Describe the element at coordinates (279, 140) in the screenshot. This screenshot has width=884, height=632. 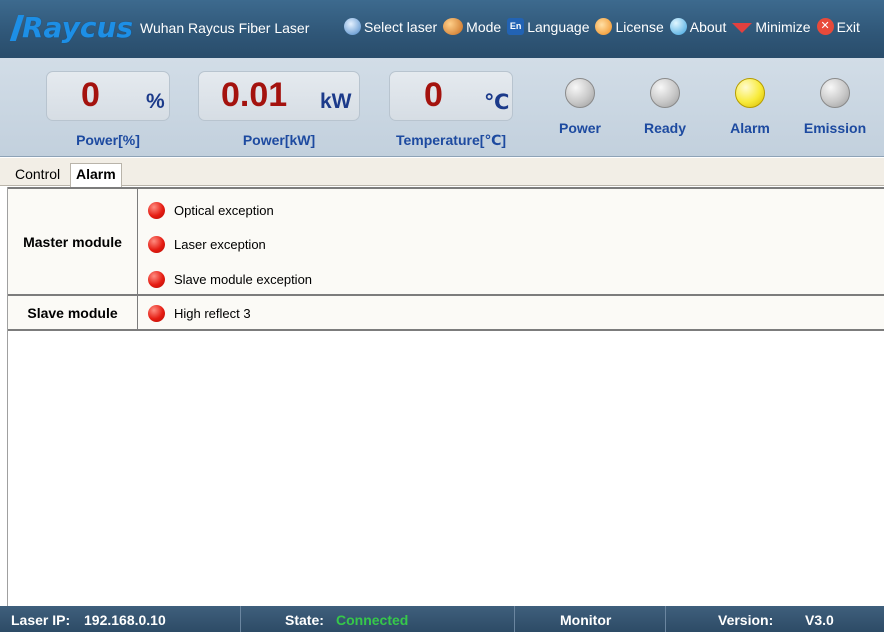
I see `readout-label: Power[kW]` at that location.